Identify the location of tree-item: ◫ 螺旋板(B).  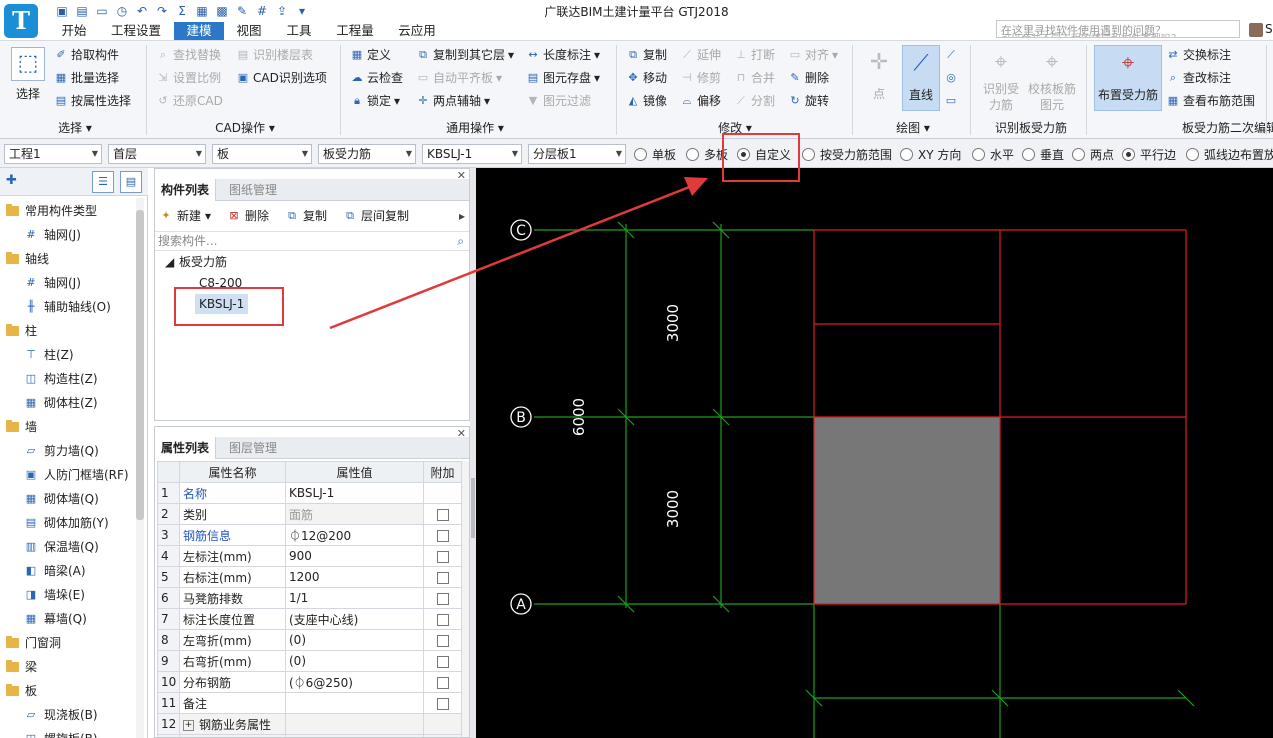
(61, 733).